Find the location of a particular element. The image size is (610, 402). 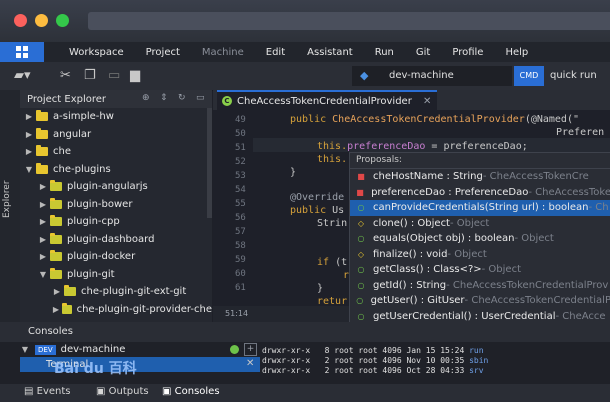

add-terminal-button: + is located at coordinates (250, 349).